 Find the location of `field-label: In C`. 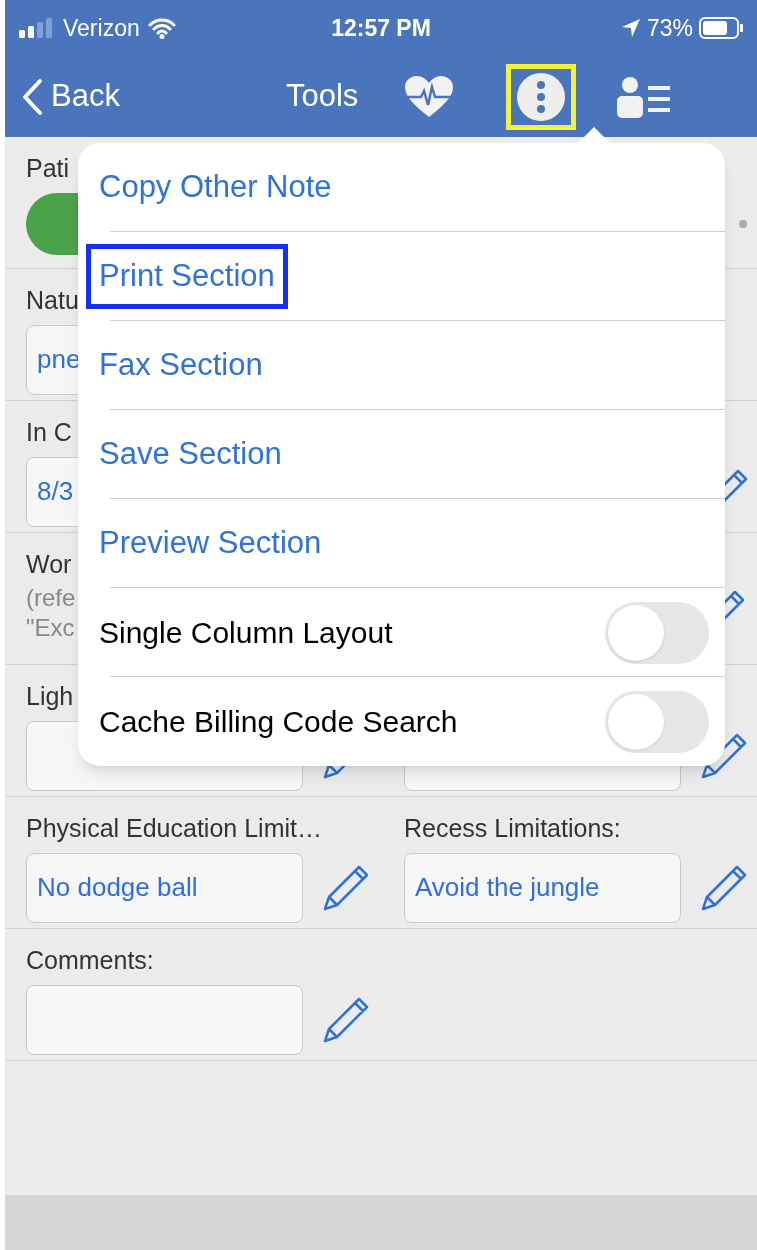

field-label: In C is located at coordinates (49, 432).